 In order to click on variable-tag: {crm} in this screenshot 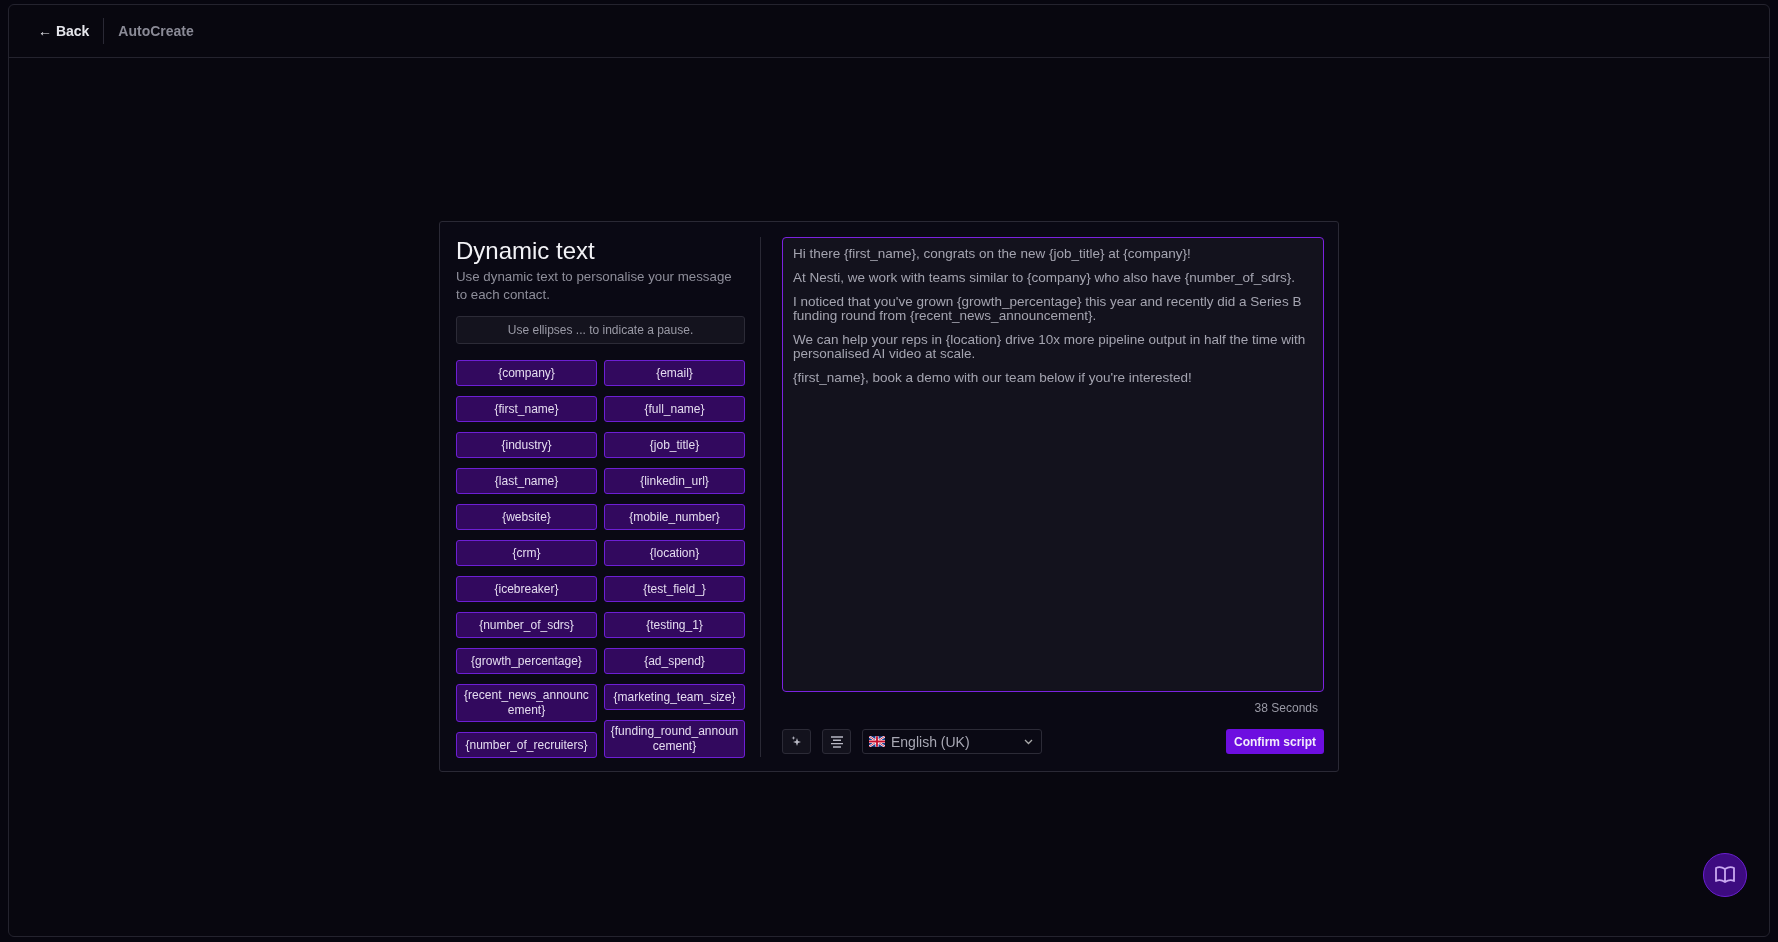, I will do `click(526, 553)`.